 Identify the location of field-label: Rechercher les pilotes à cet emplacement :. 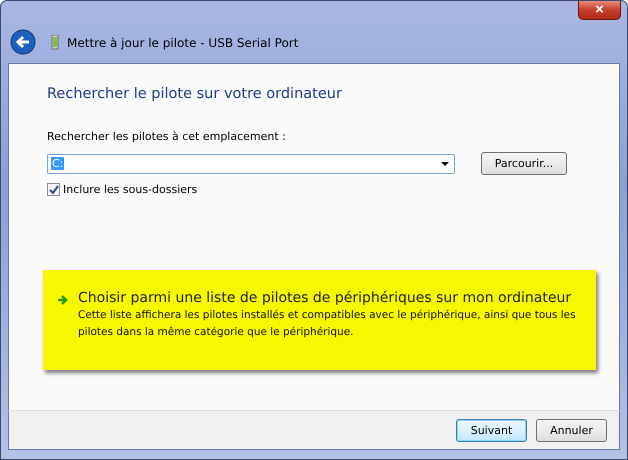
(167, 136).